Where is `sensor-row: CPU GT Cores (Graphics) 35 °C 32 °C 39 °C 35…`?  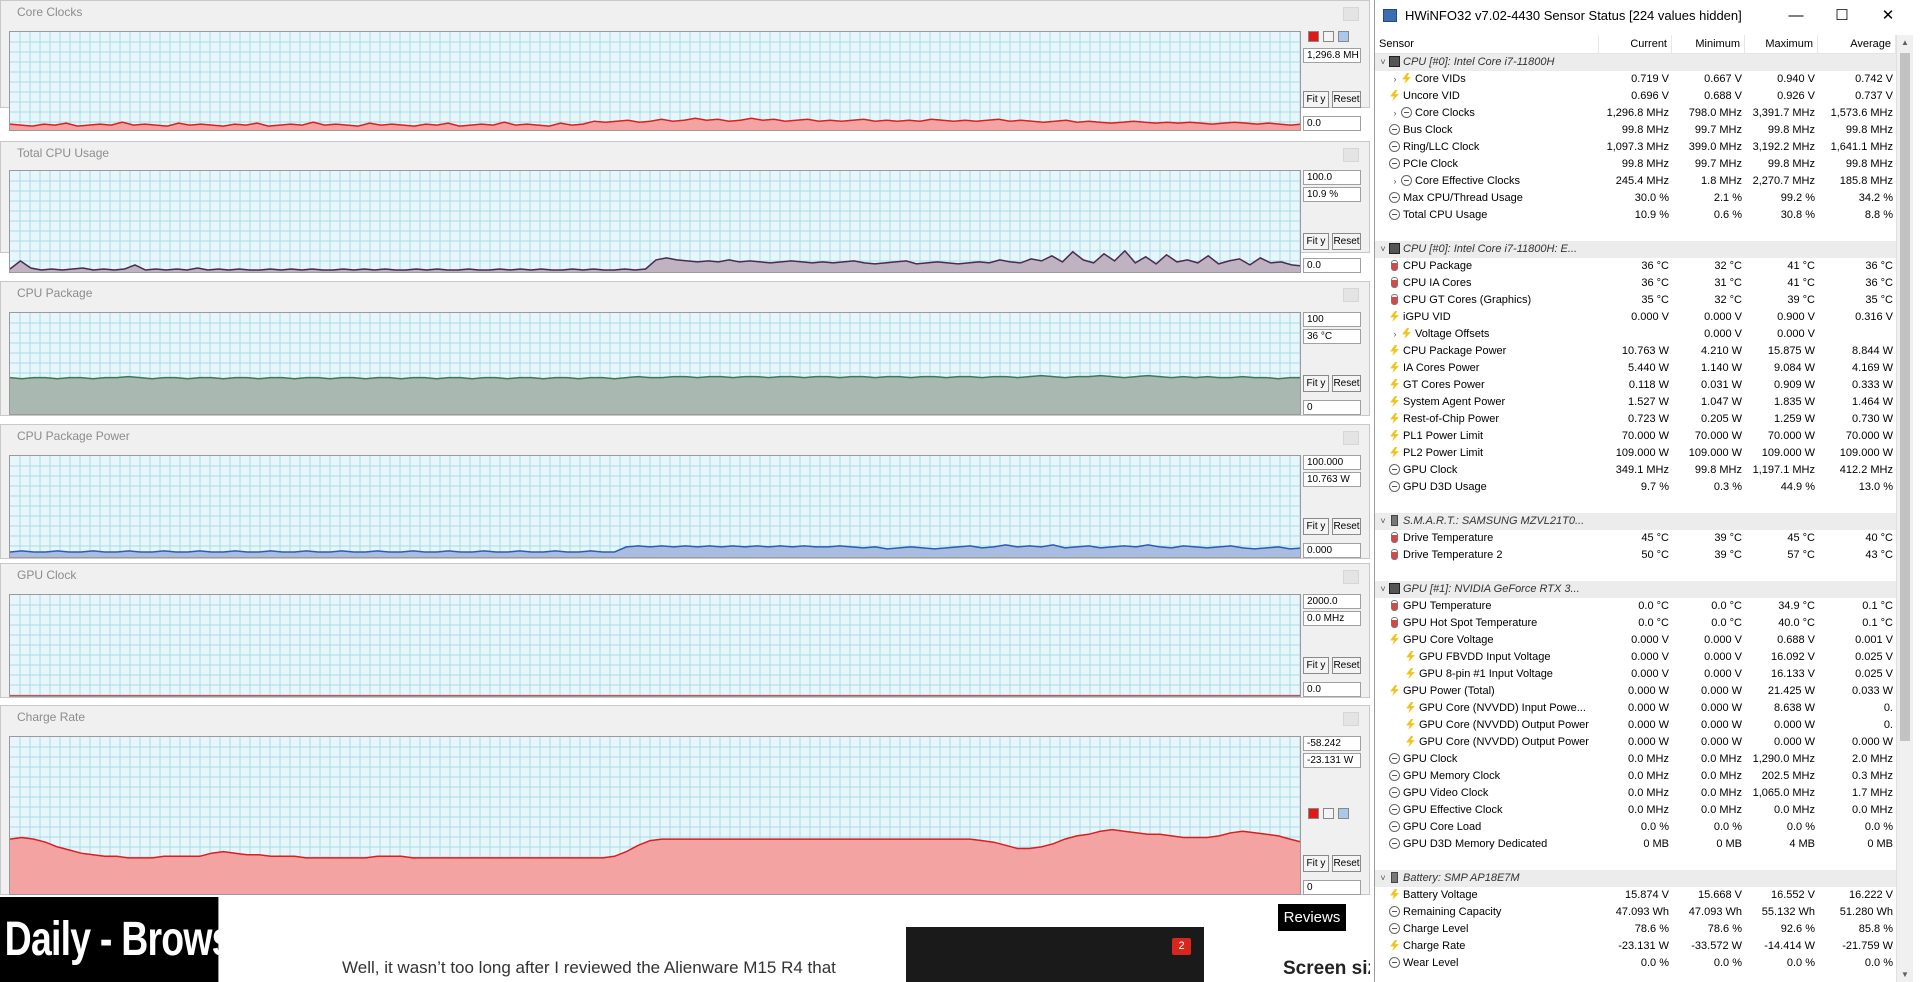 sensor-row: CPU GT Cores (Graphics) 35 °C 32 °C 39 °C 35… is located at coordinates (1635, 300).